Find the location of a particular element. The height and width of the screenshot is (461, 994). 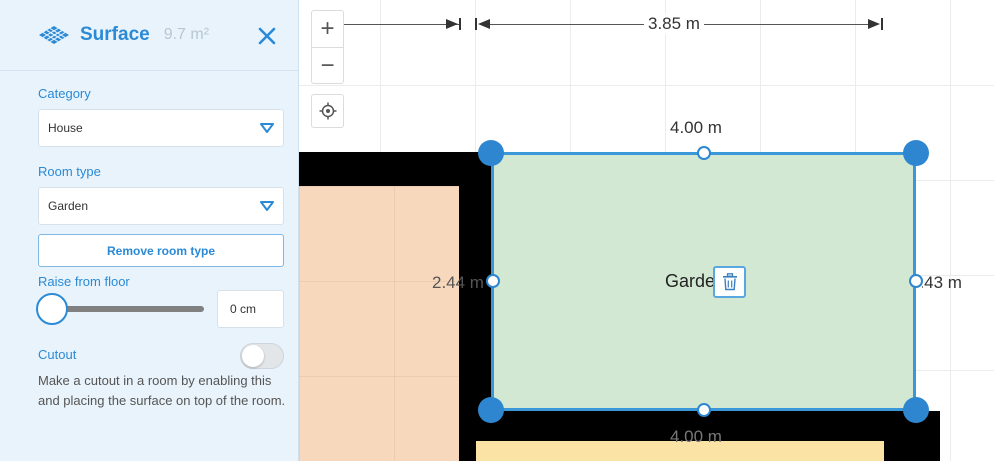

delete-room-button is located at coordinates (729, 282).